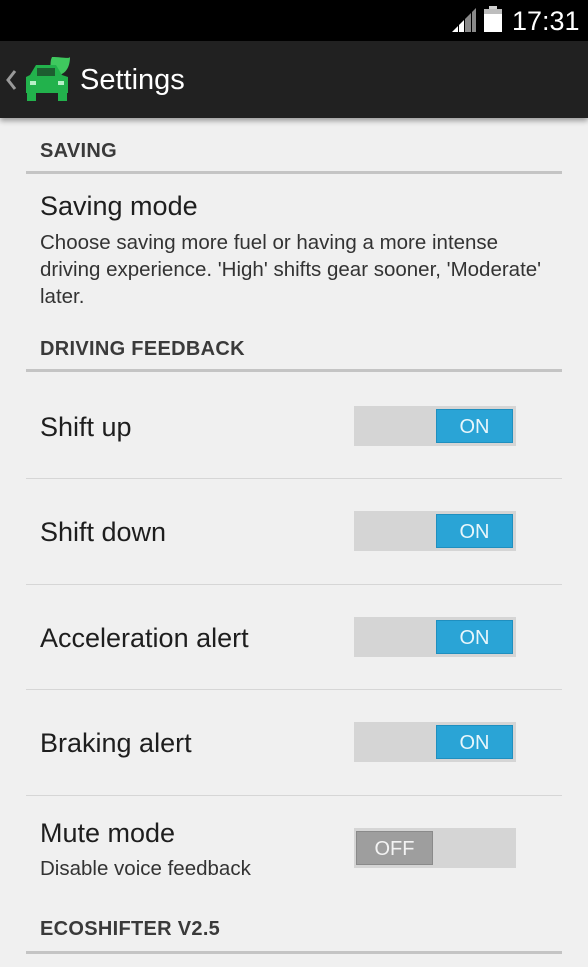  Describe the element at coordinates (144, 638) in the screenshot. I see `pref-acceleration-alert-title: Acceleration alert` at that location.